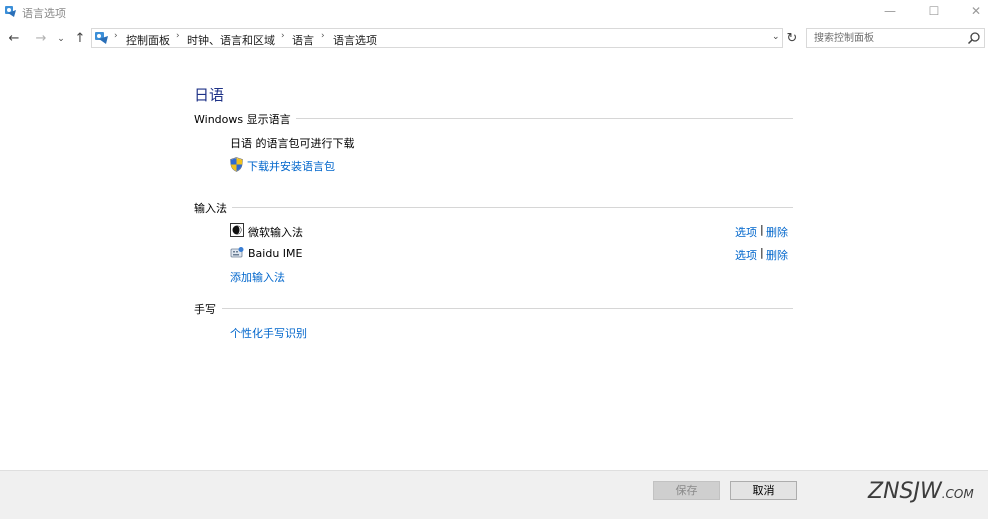  What do you see at coordinates (237, 230) in the screenshot?
I see `microsoft-ime-icon` at bounding box center [237, 230].